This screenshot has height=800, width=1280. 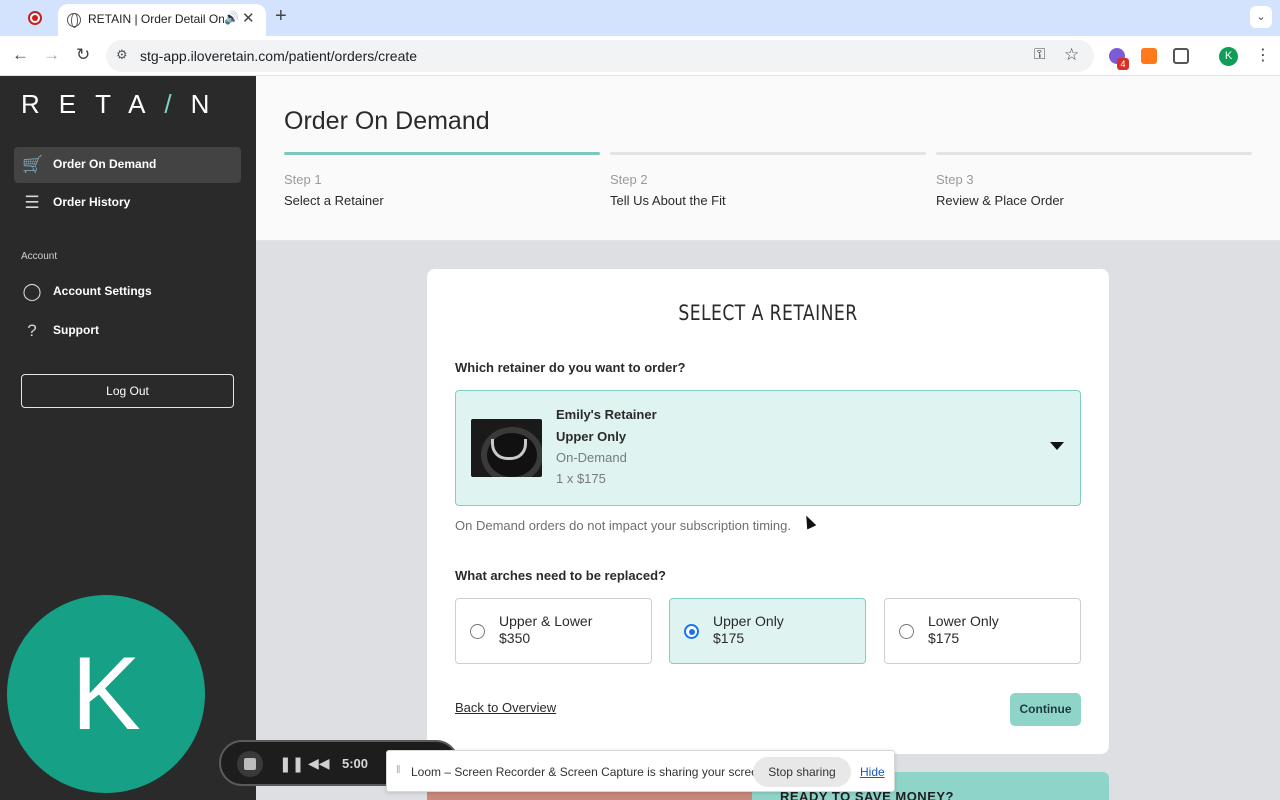 I want to click on arch-option-upper-only: Upper Only $175, so click(x=767, y=631).